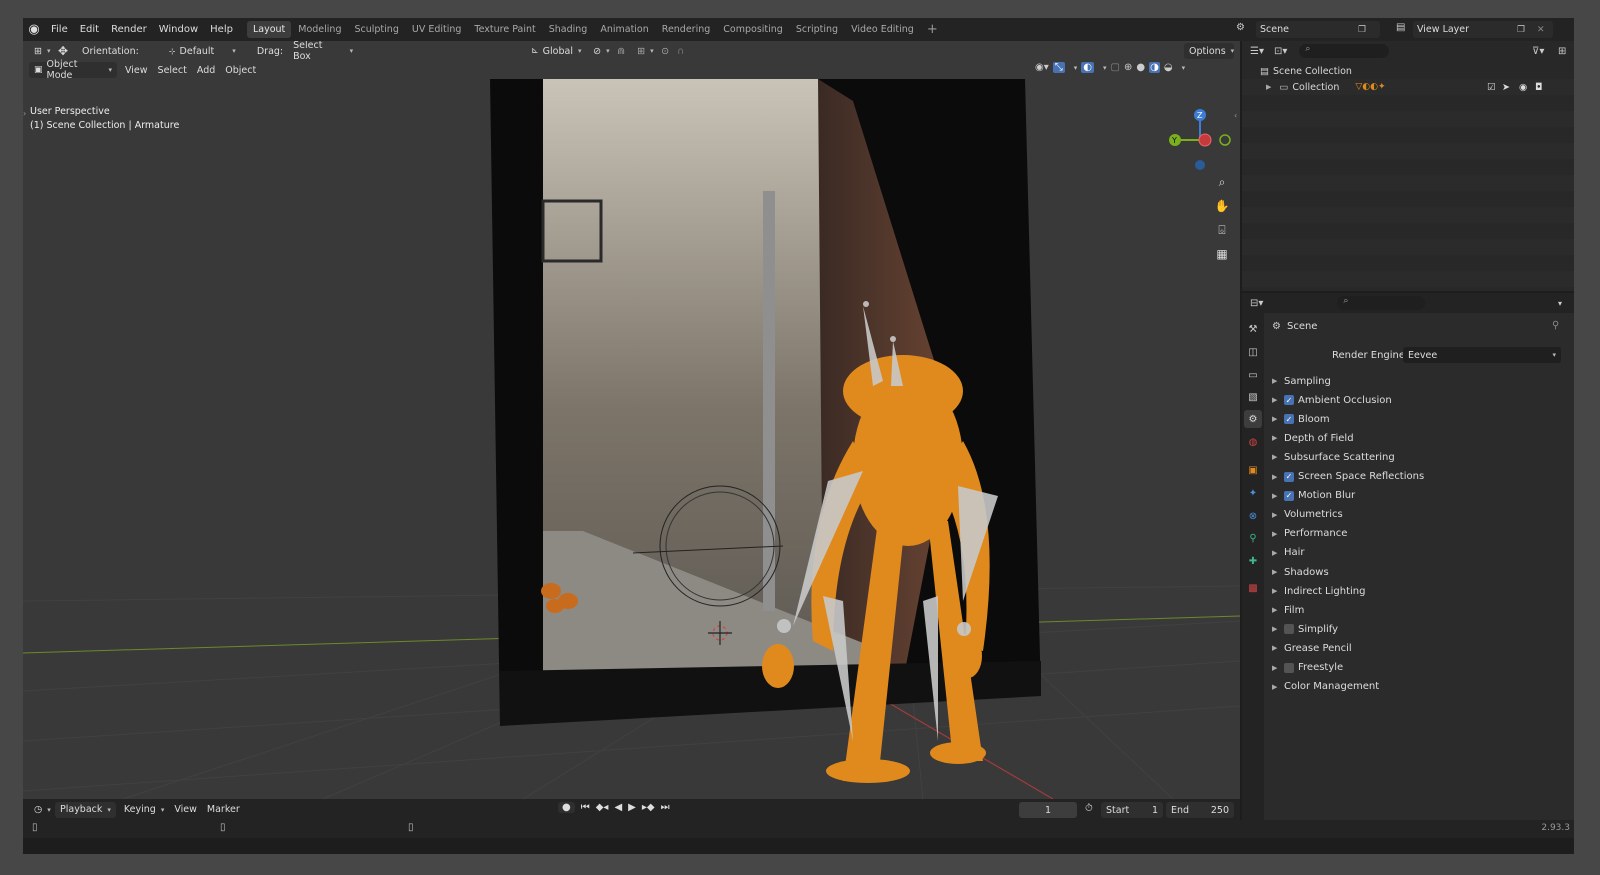 This screenshot has width=1600, height=875. What do you see at coordinates (1344, 51) in the screenshot?
I see `outliner-search-field: ⌕` at bounding box center [1344, 51].